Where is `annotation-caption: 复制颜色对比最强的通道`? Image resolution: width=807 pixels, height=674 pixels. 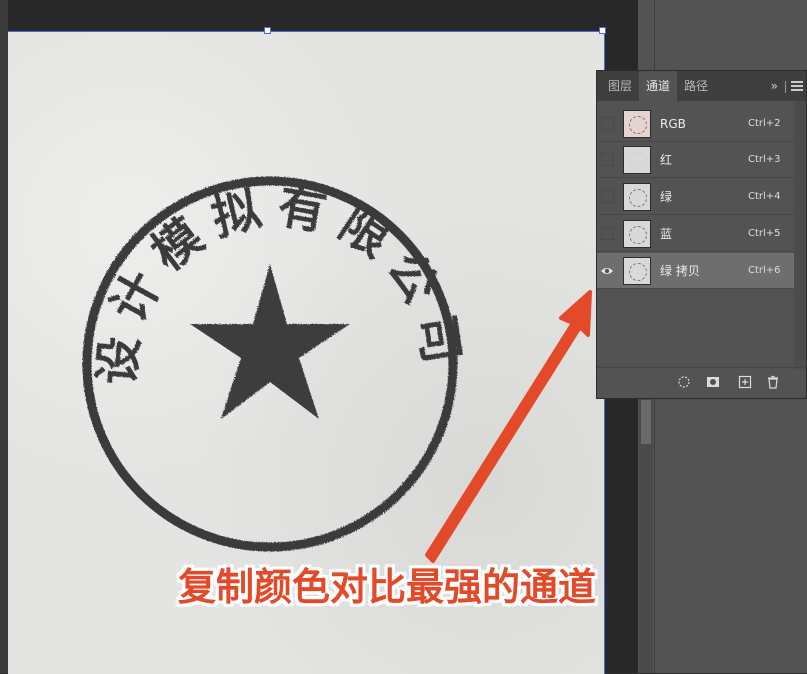
annotation-caption: 复制颜色对比最强的通道 is located at coordinates (387, 587).